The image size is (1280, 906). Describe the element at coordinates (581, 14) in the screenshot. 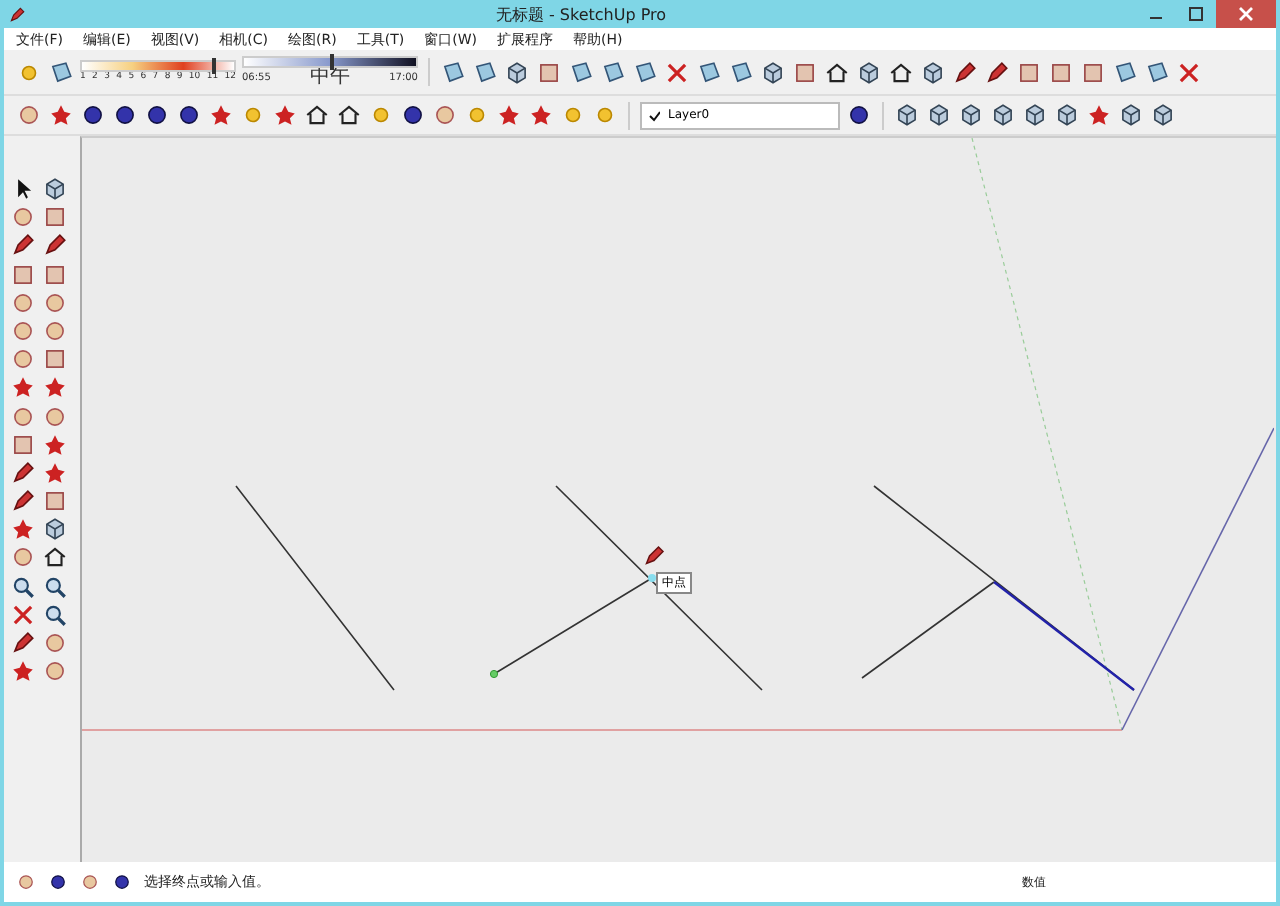

I see `window-title: 无标题 - SketchUp Pro` at that location.